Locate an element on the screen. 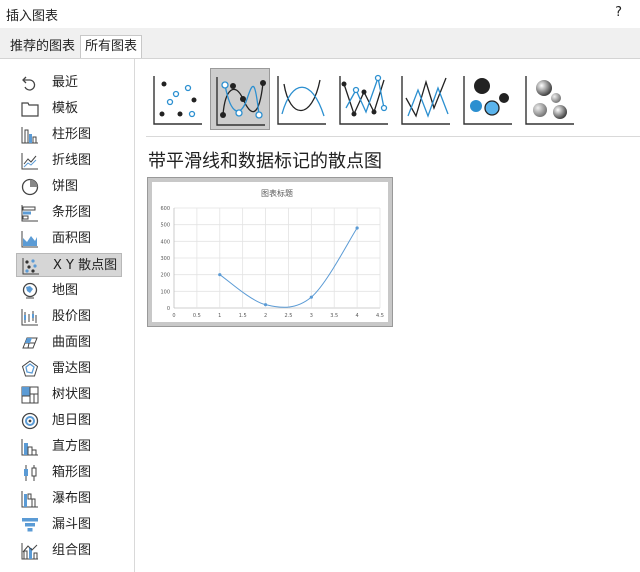 The width and height of the screenshot is (640, 572). y-tick-label: 100 is located at coordinates (165, 292).